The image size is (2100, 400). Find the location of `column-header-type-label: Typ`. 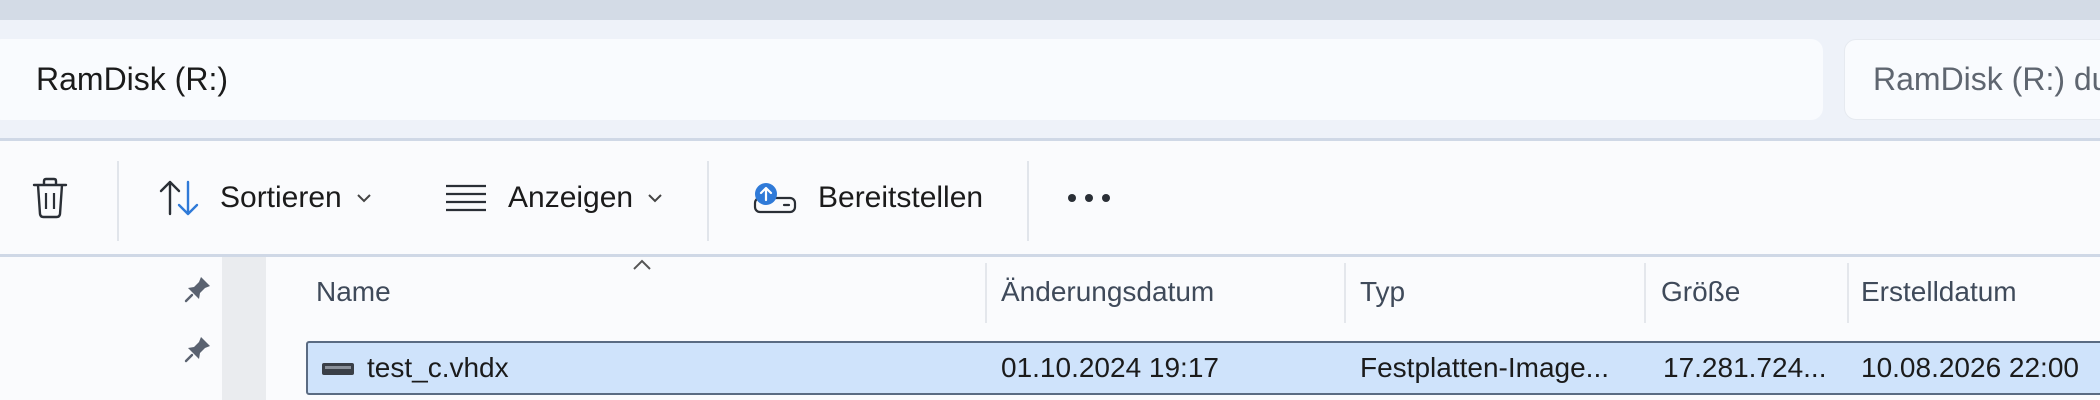

column-header-type-label: Typ is located at coordinates (1383, 291).